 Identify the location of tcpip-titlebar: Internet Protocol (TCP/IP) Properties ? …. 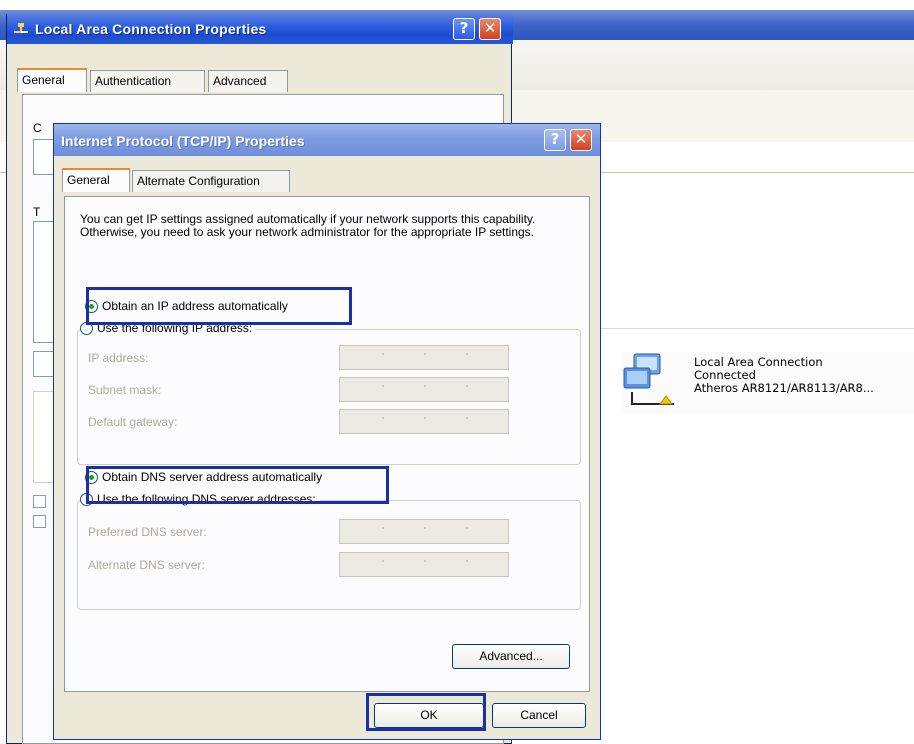
(327, 140).